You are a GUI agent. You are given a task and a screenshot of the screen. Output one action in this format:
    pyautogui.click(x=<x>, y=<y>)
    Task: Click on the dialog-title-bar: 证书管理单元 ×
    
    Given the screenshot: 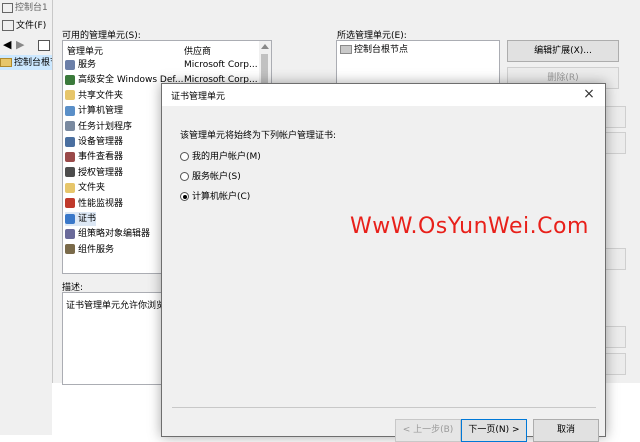 What is the action you would take?
    pyautogui.click(x=383, y=95)
    